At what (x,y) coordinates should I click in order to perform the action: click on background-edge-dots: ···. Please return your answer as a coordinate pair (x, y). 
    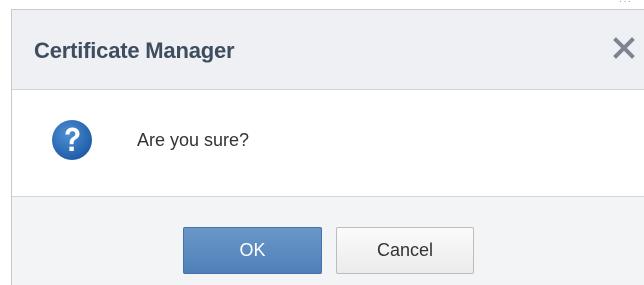
    Looking at the image, I should click on (625, 3).